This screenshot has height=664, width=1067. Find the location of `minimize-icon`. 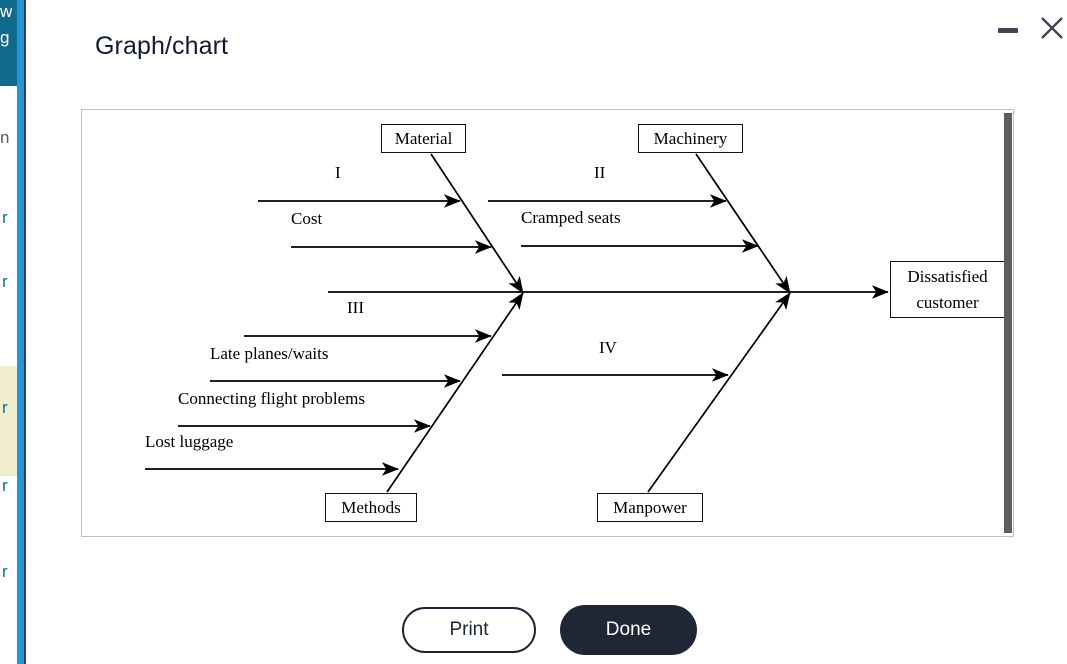

minimize-icon is located at coordinates (1008, 30).